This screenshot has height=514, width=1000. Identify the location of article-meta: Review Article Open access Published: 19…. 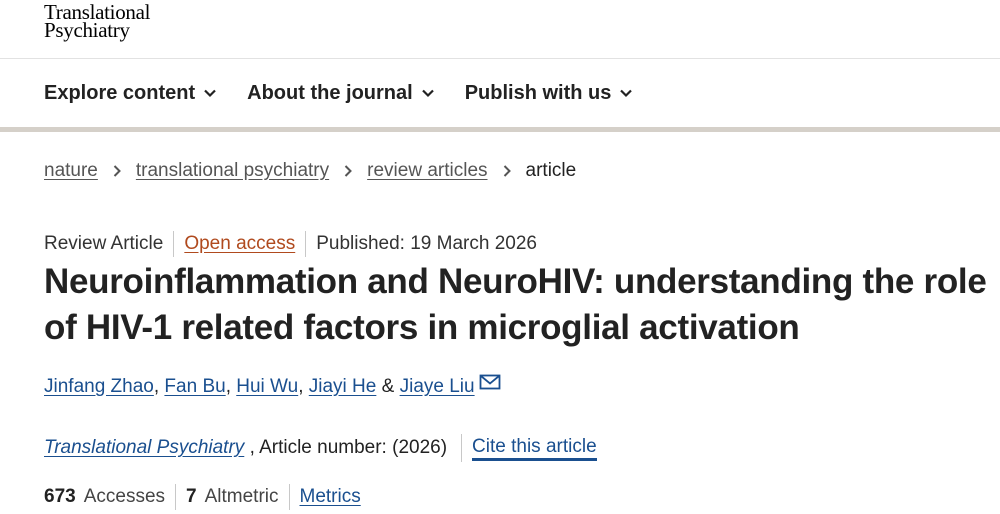
(290, 244).